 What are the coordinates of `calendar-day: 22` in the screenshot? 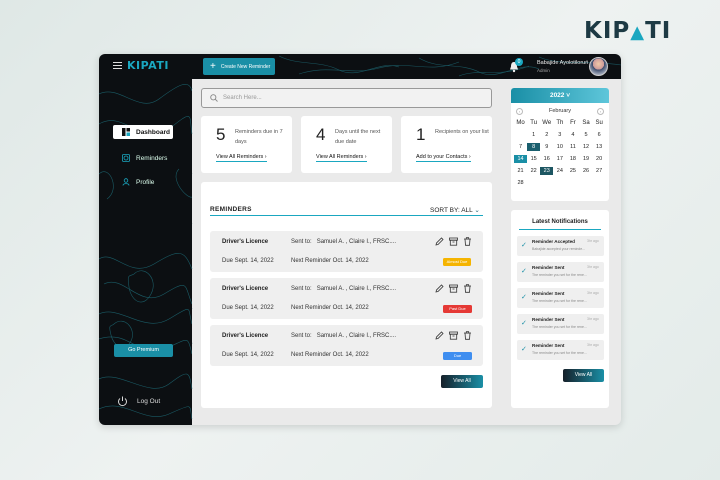 It's located at (533, 171).